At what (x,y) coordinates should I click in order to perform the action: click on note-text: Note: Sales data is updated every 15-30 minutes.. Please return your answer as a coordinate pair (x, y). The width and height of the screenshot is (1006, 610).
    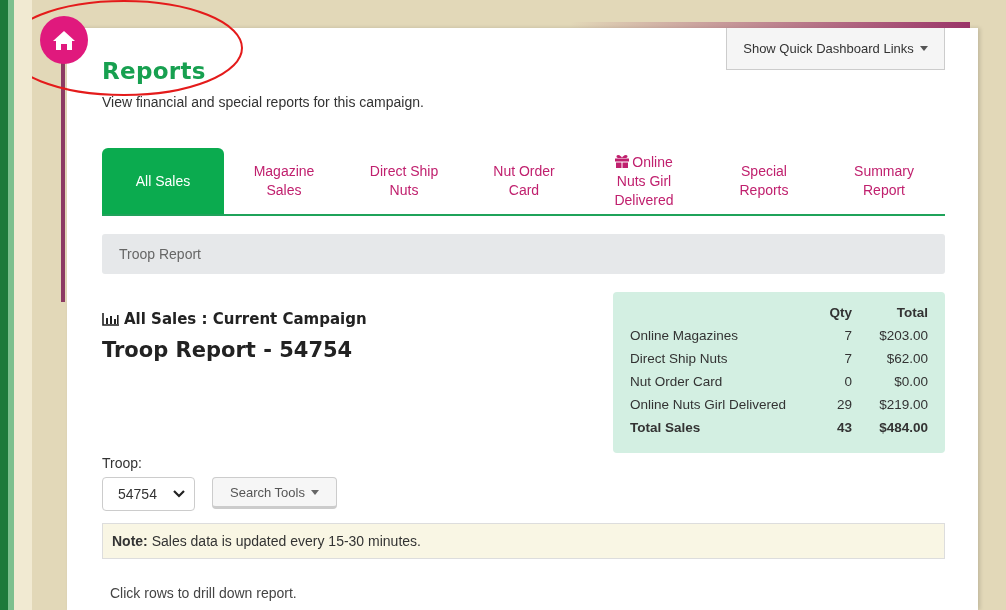
    Looking at the image, I should click on (266, 541).